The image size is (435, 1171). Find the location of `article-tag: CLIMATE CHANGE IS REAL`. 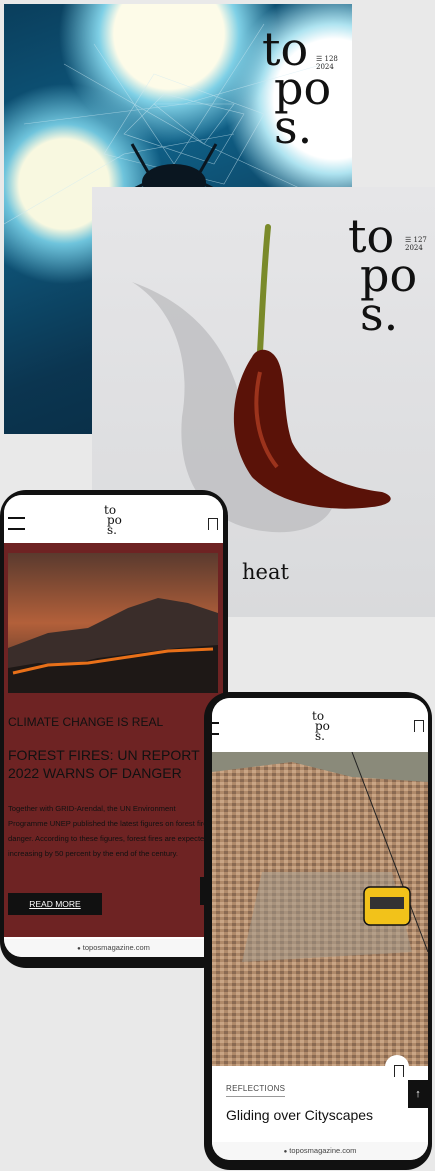

article-tag: CLIMATE CHANGE IS REAL is located at coordinates (86, 722).